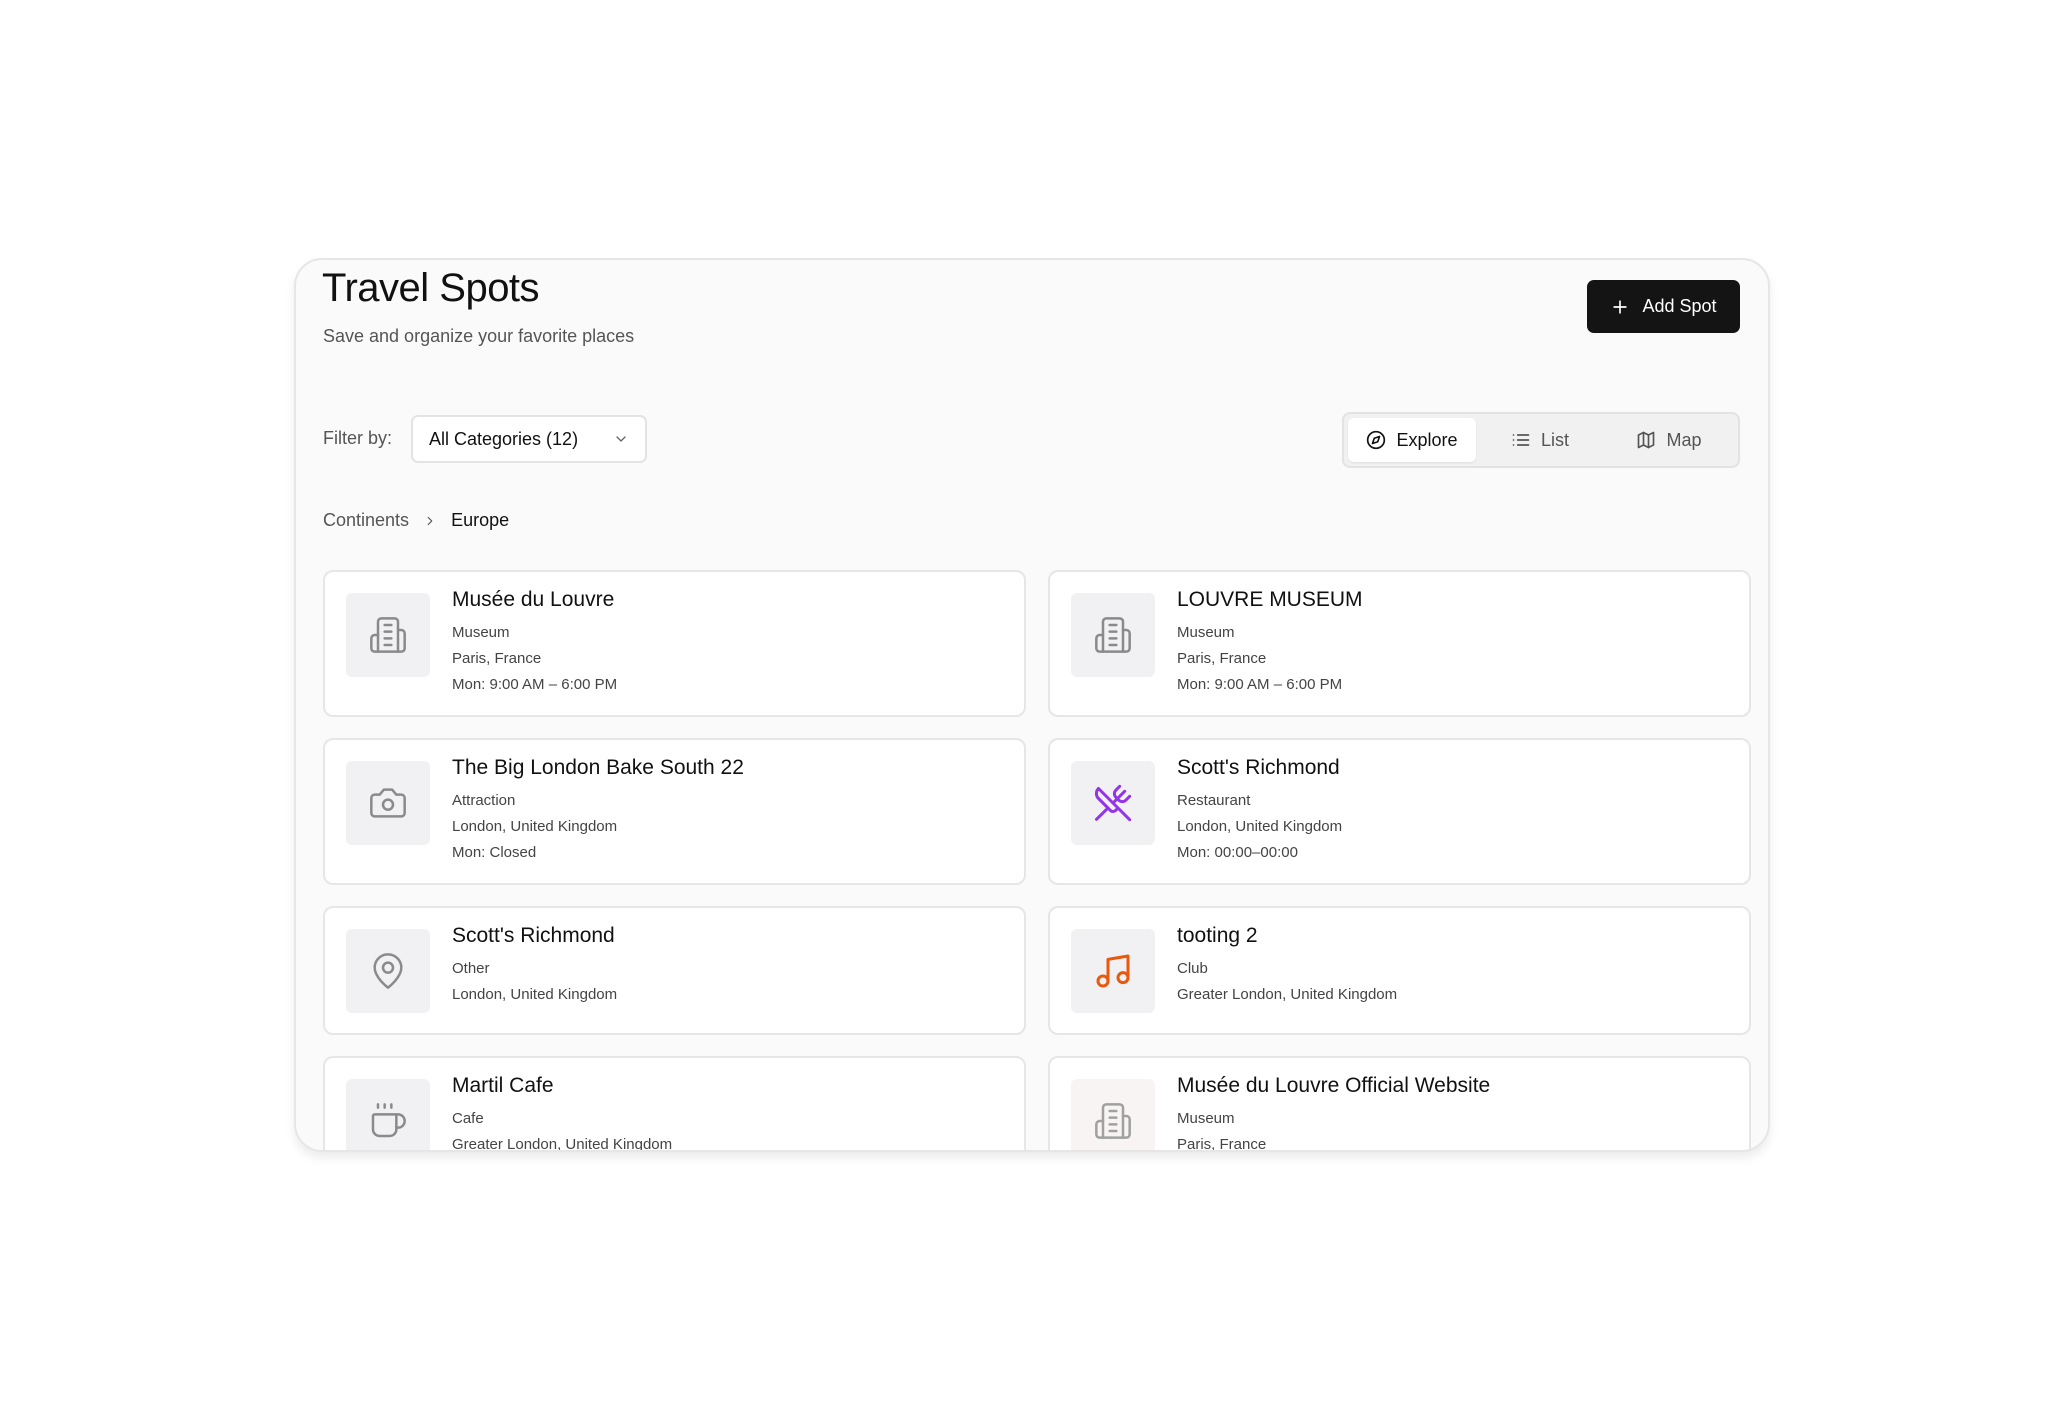 This screenshot has height=1408, width=2065. What do you see at coordinates (1679, 306) in the screenshot?
I see `add-spot-label: Add Spot` at bounding box center [1679, 306].